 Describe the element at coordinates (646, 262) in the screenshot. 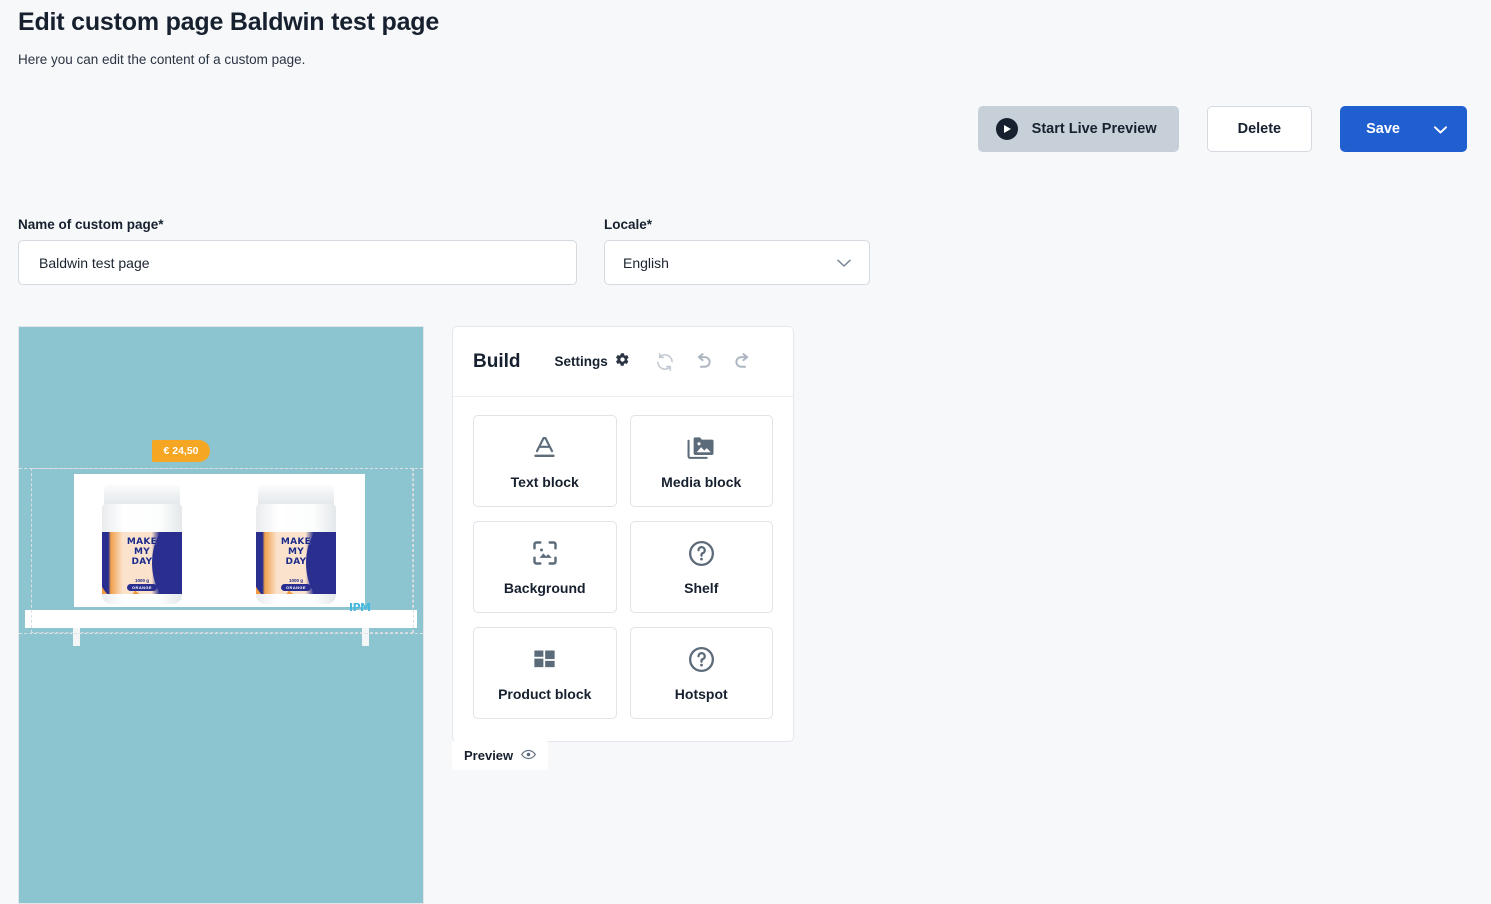

I see `locale-selected-value: English` at that location.